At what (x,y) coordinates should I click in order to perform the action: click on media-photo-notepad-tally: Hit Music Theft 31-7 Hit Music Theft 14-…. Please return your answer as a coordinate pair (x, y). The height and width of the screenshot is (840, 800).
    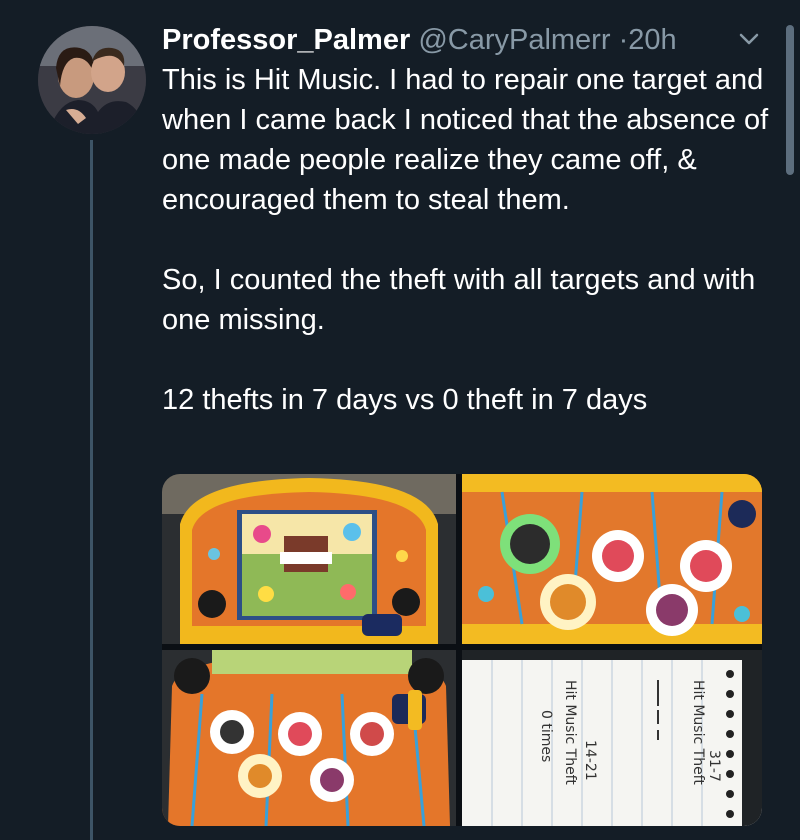
    Looking at the image, I should click on (612, 738).